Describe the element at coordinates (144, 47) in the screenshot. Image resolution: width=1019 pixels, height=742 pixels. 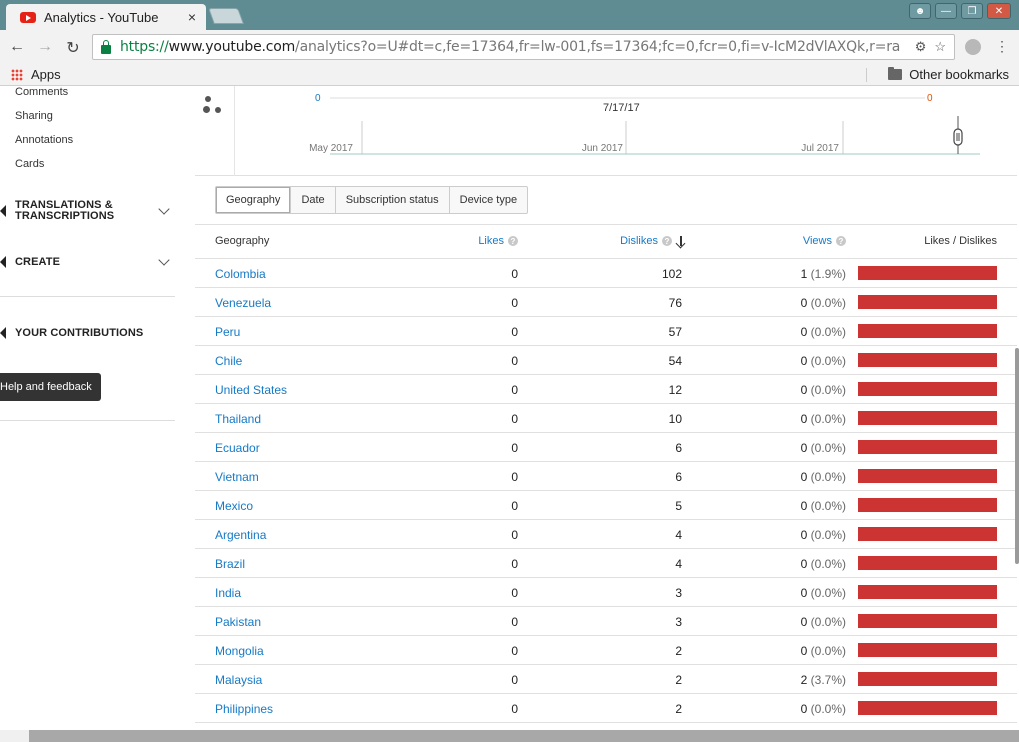
I see `url-scheme: https://` at that location.